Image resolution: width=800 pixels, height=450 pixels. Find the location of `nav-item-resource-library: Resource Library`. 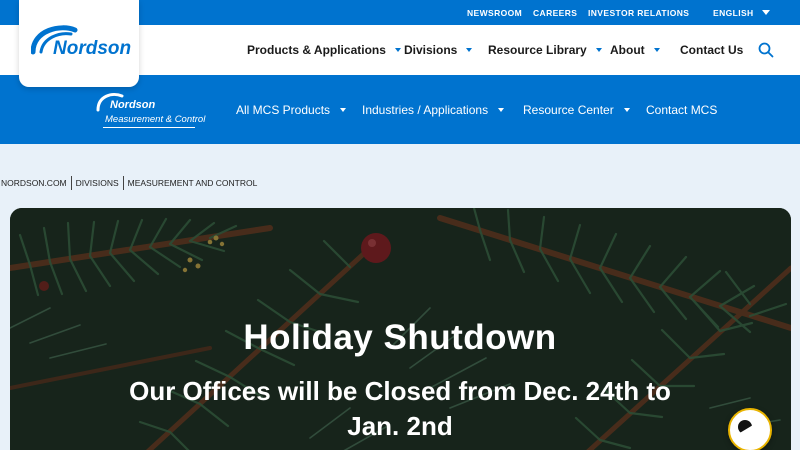

nav-item-resource-library: Resource Library is located at coordinates (545, 50).